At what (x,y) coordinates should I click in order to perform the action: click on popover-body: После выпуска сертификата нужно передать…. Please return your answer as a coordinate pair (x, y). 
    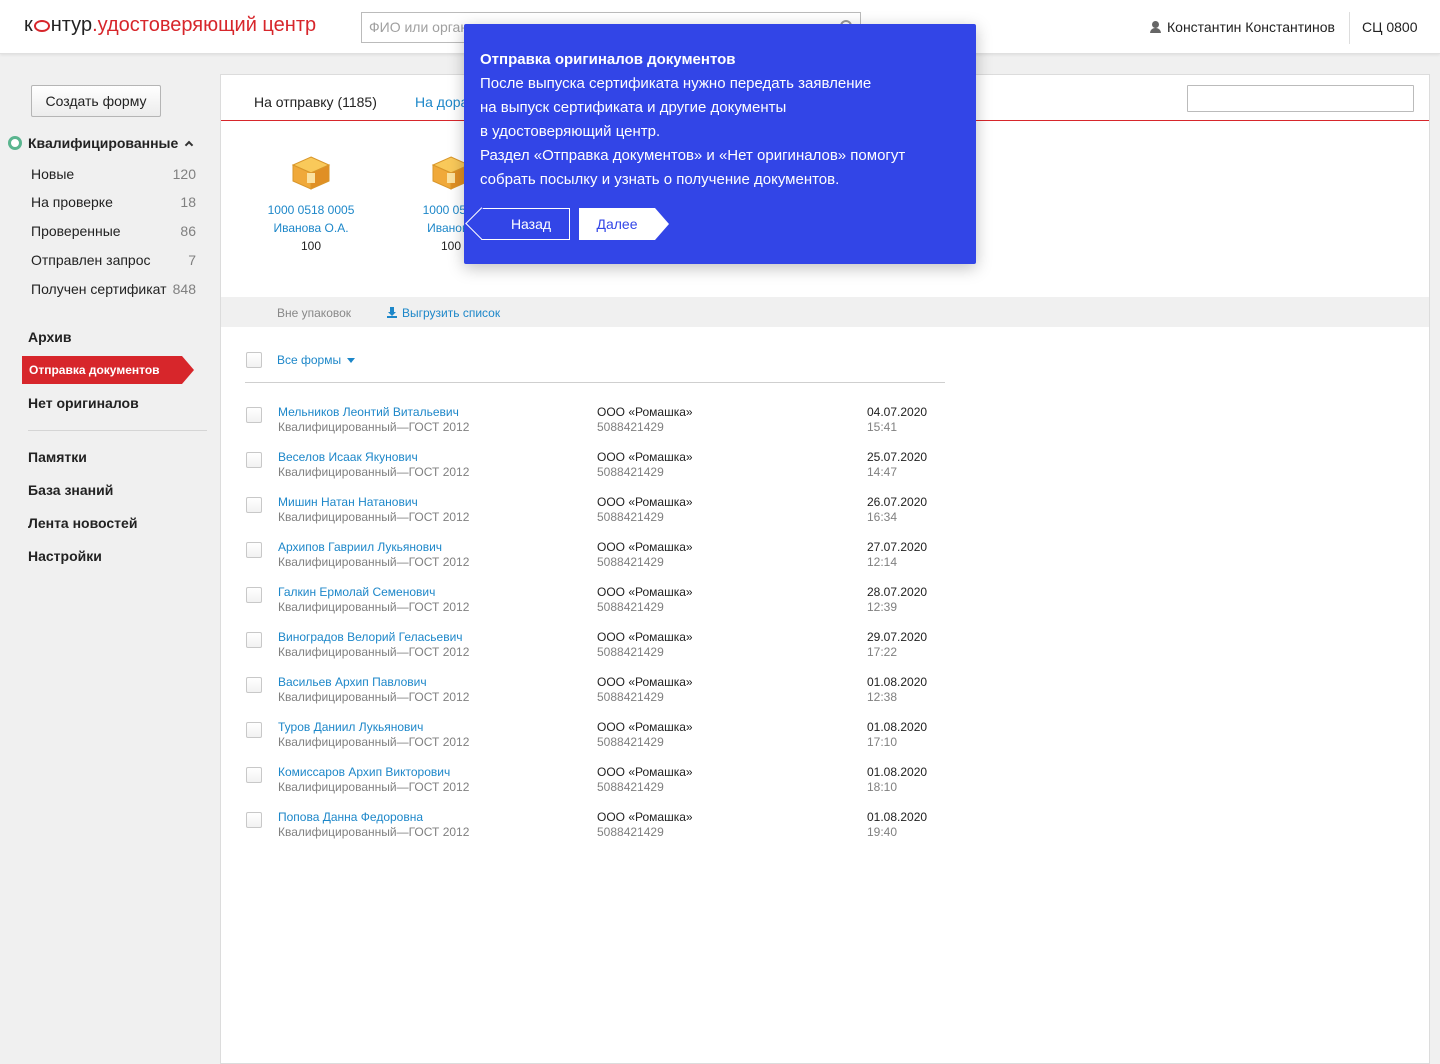
    Looking at the image, I should click on (720, 132).